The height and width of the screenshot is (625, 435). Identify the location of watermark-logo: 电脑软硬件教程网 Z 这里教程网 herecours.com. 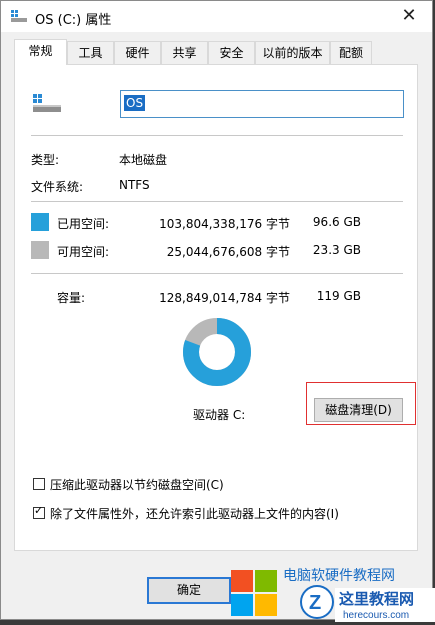
(333, 594).